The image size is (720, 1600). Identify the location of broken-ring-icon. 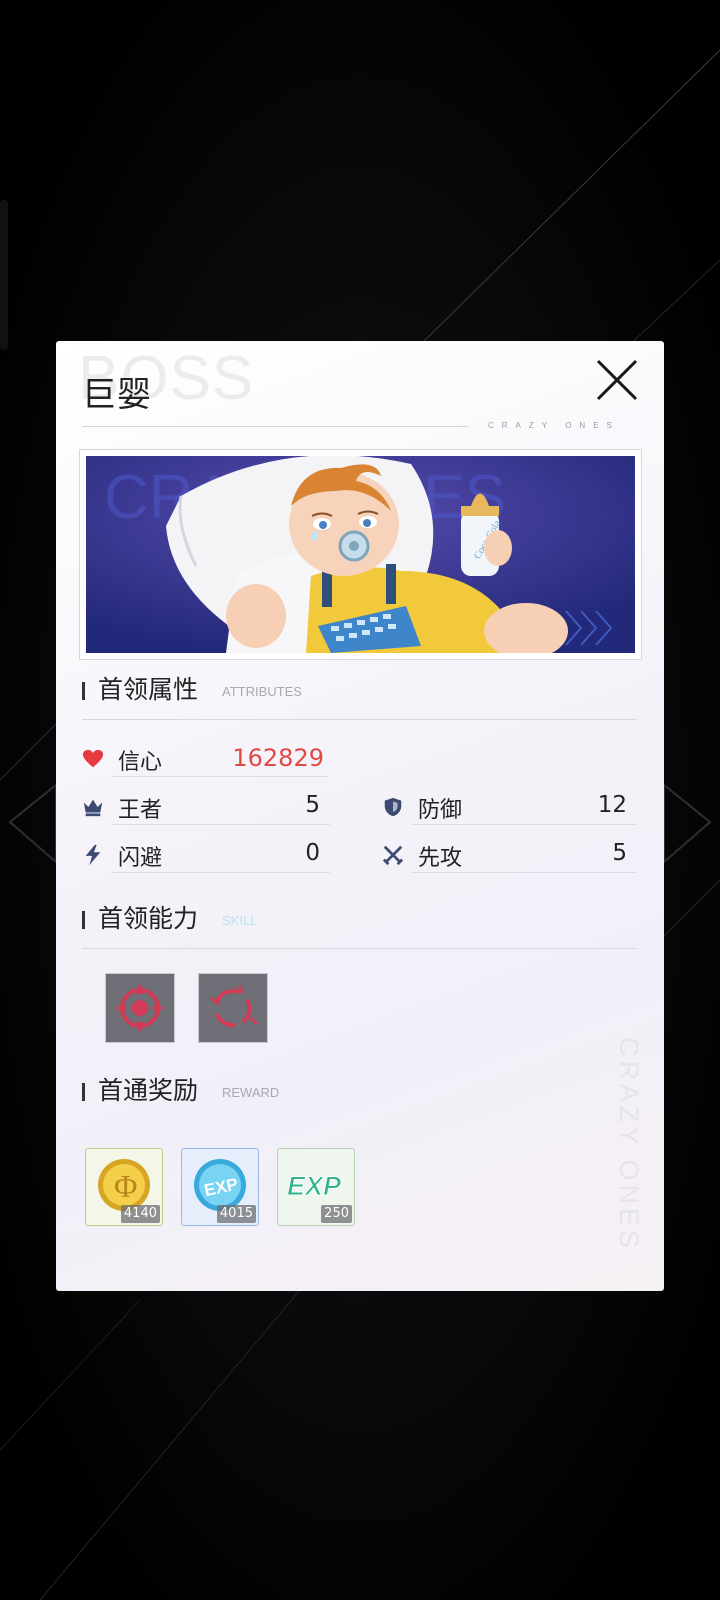
(234, 1006).